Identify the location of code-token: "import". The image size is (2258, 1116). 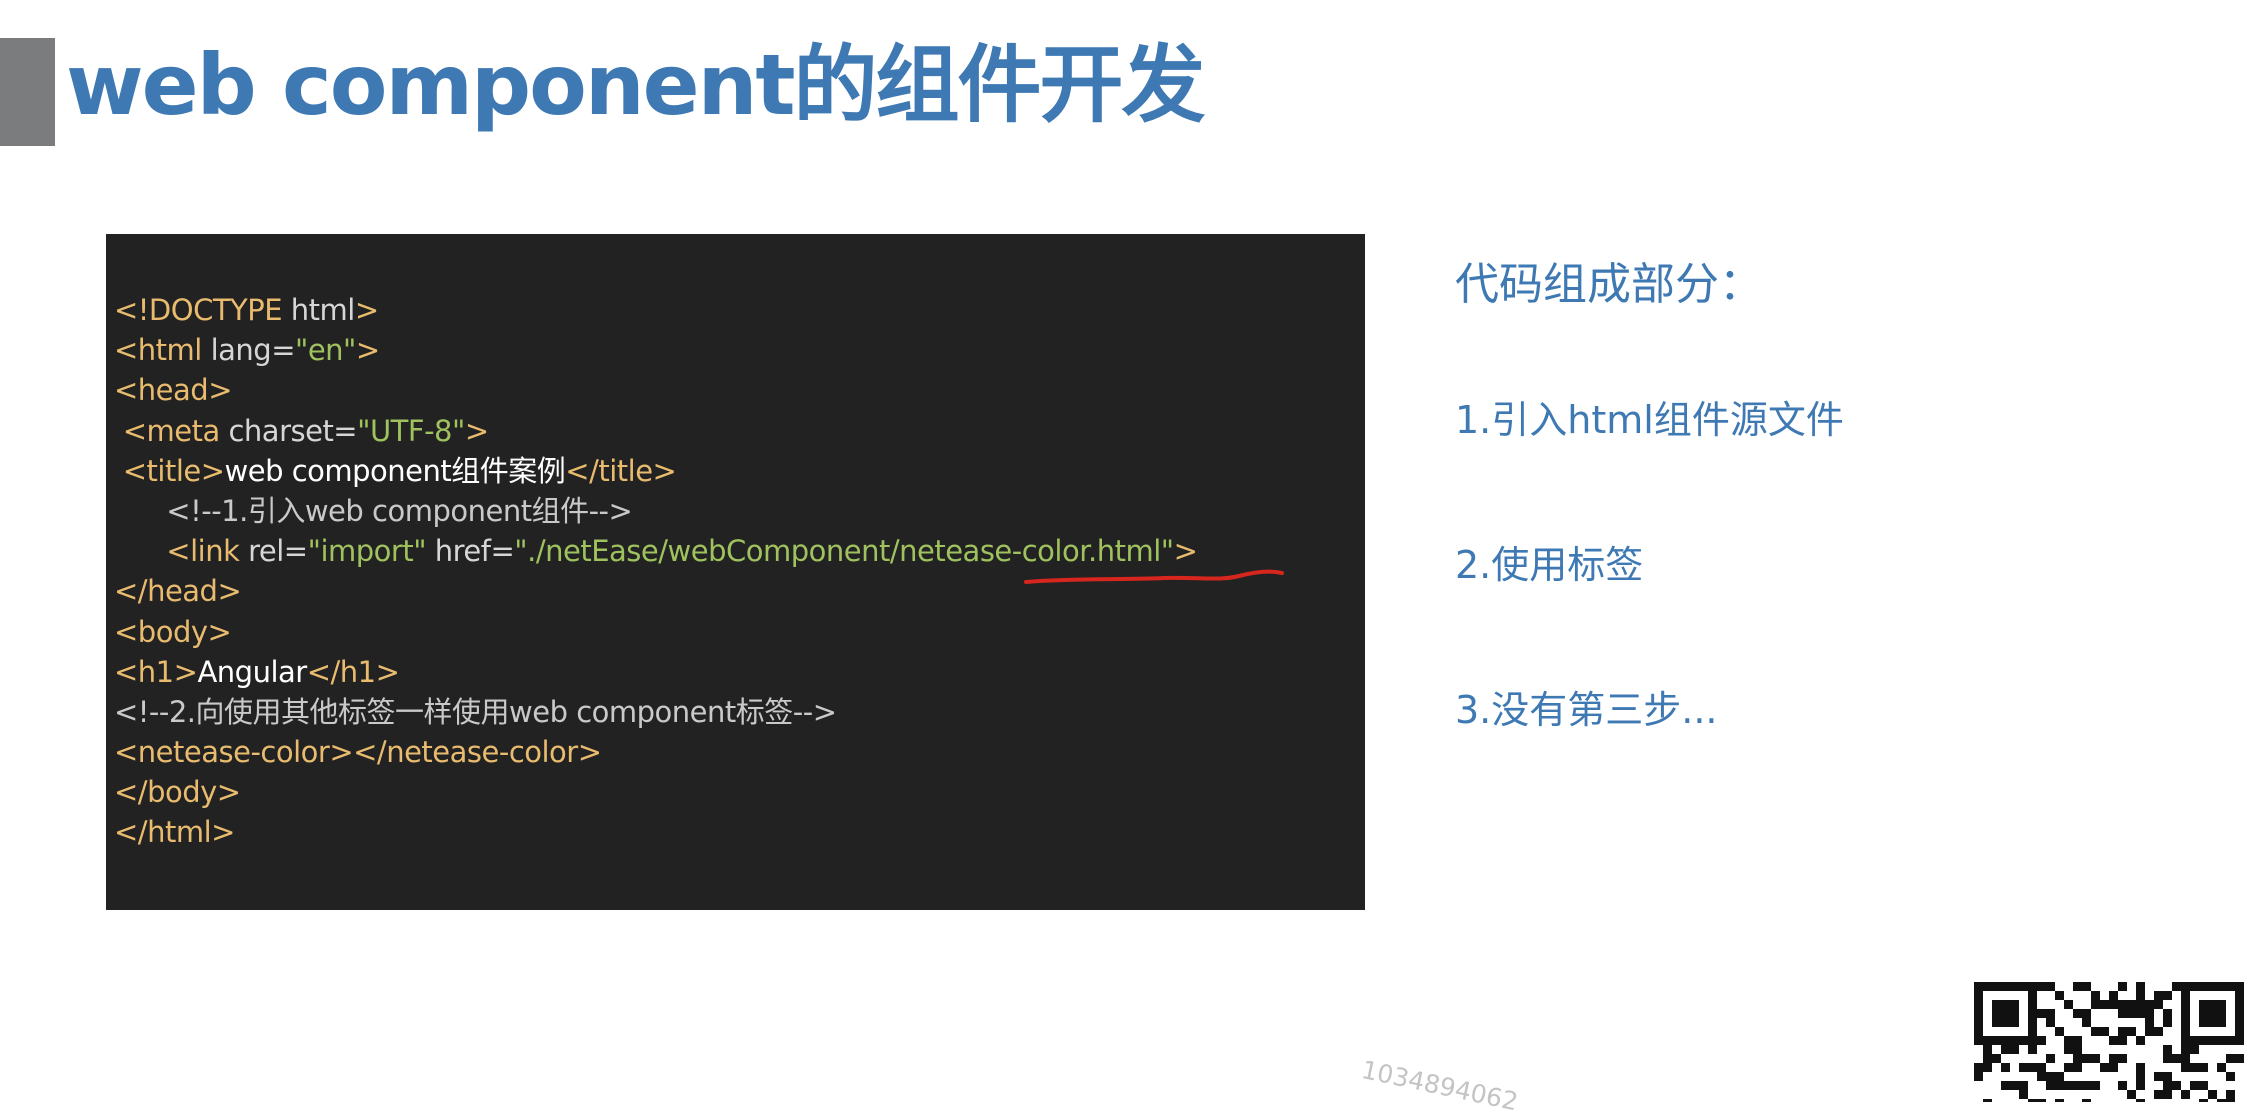
(367, 551).